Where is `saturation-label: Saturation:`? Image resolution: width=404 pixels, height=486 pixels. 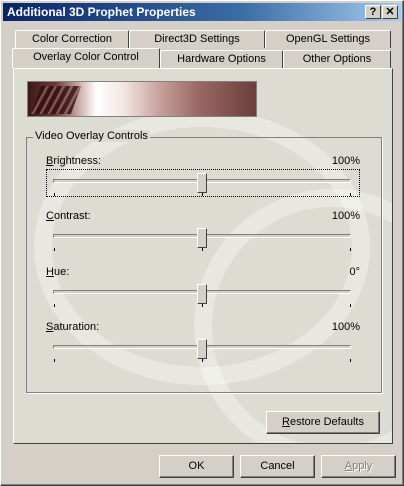 saturation-label: Saturation: is located at coordinates (73, 327).